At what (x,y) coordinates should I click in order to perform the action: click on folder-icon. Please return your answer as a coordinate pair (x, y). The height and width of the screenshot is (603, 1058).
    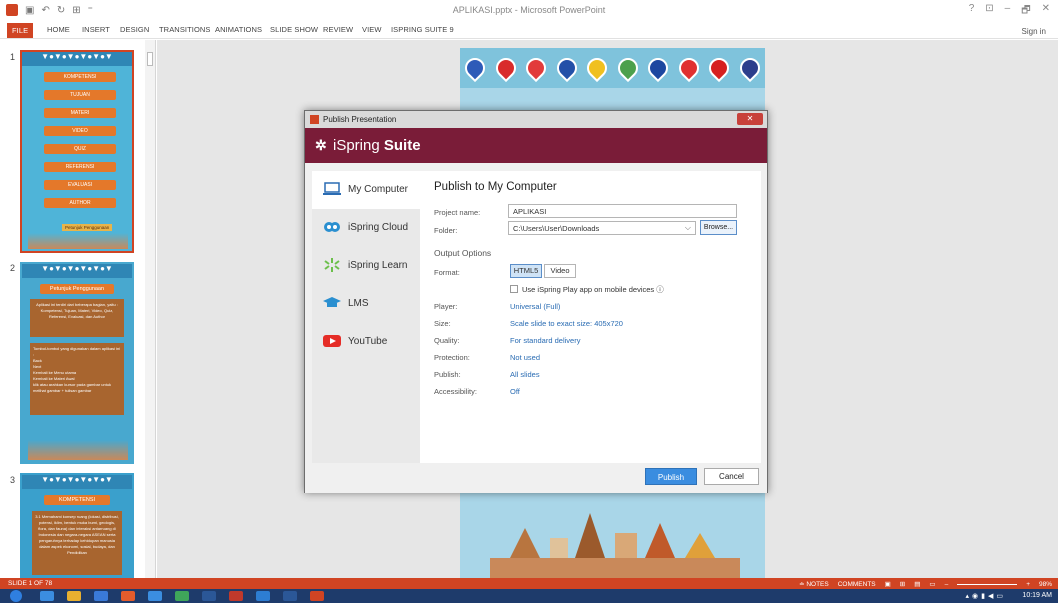
    Looking at the image, I should click on (74, 596).